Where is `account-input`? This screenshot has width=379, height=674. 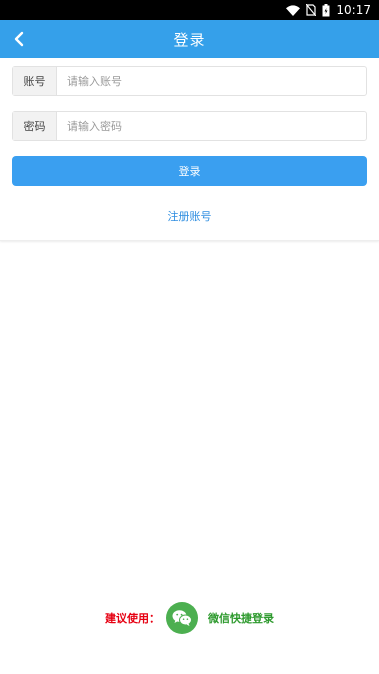
account-input is located at coordinates (211, 81).